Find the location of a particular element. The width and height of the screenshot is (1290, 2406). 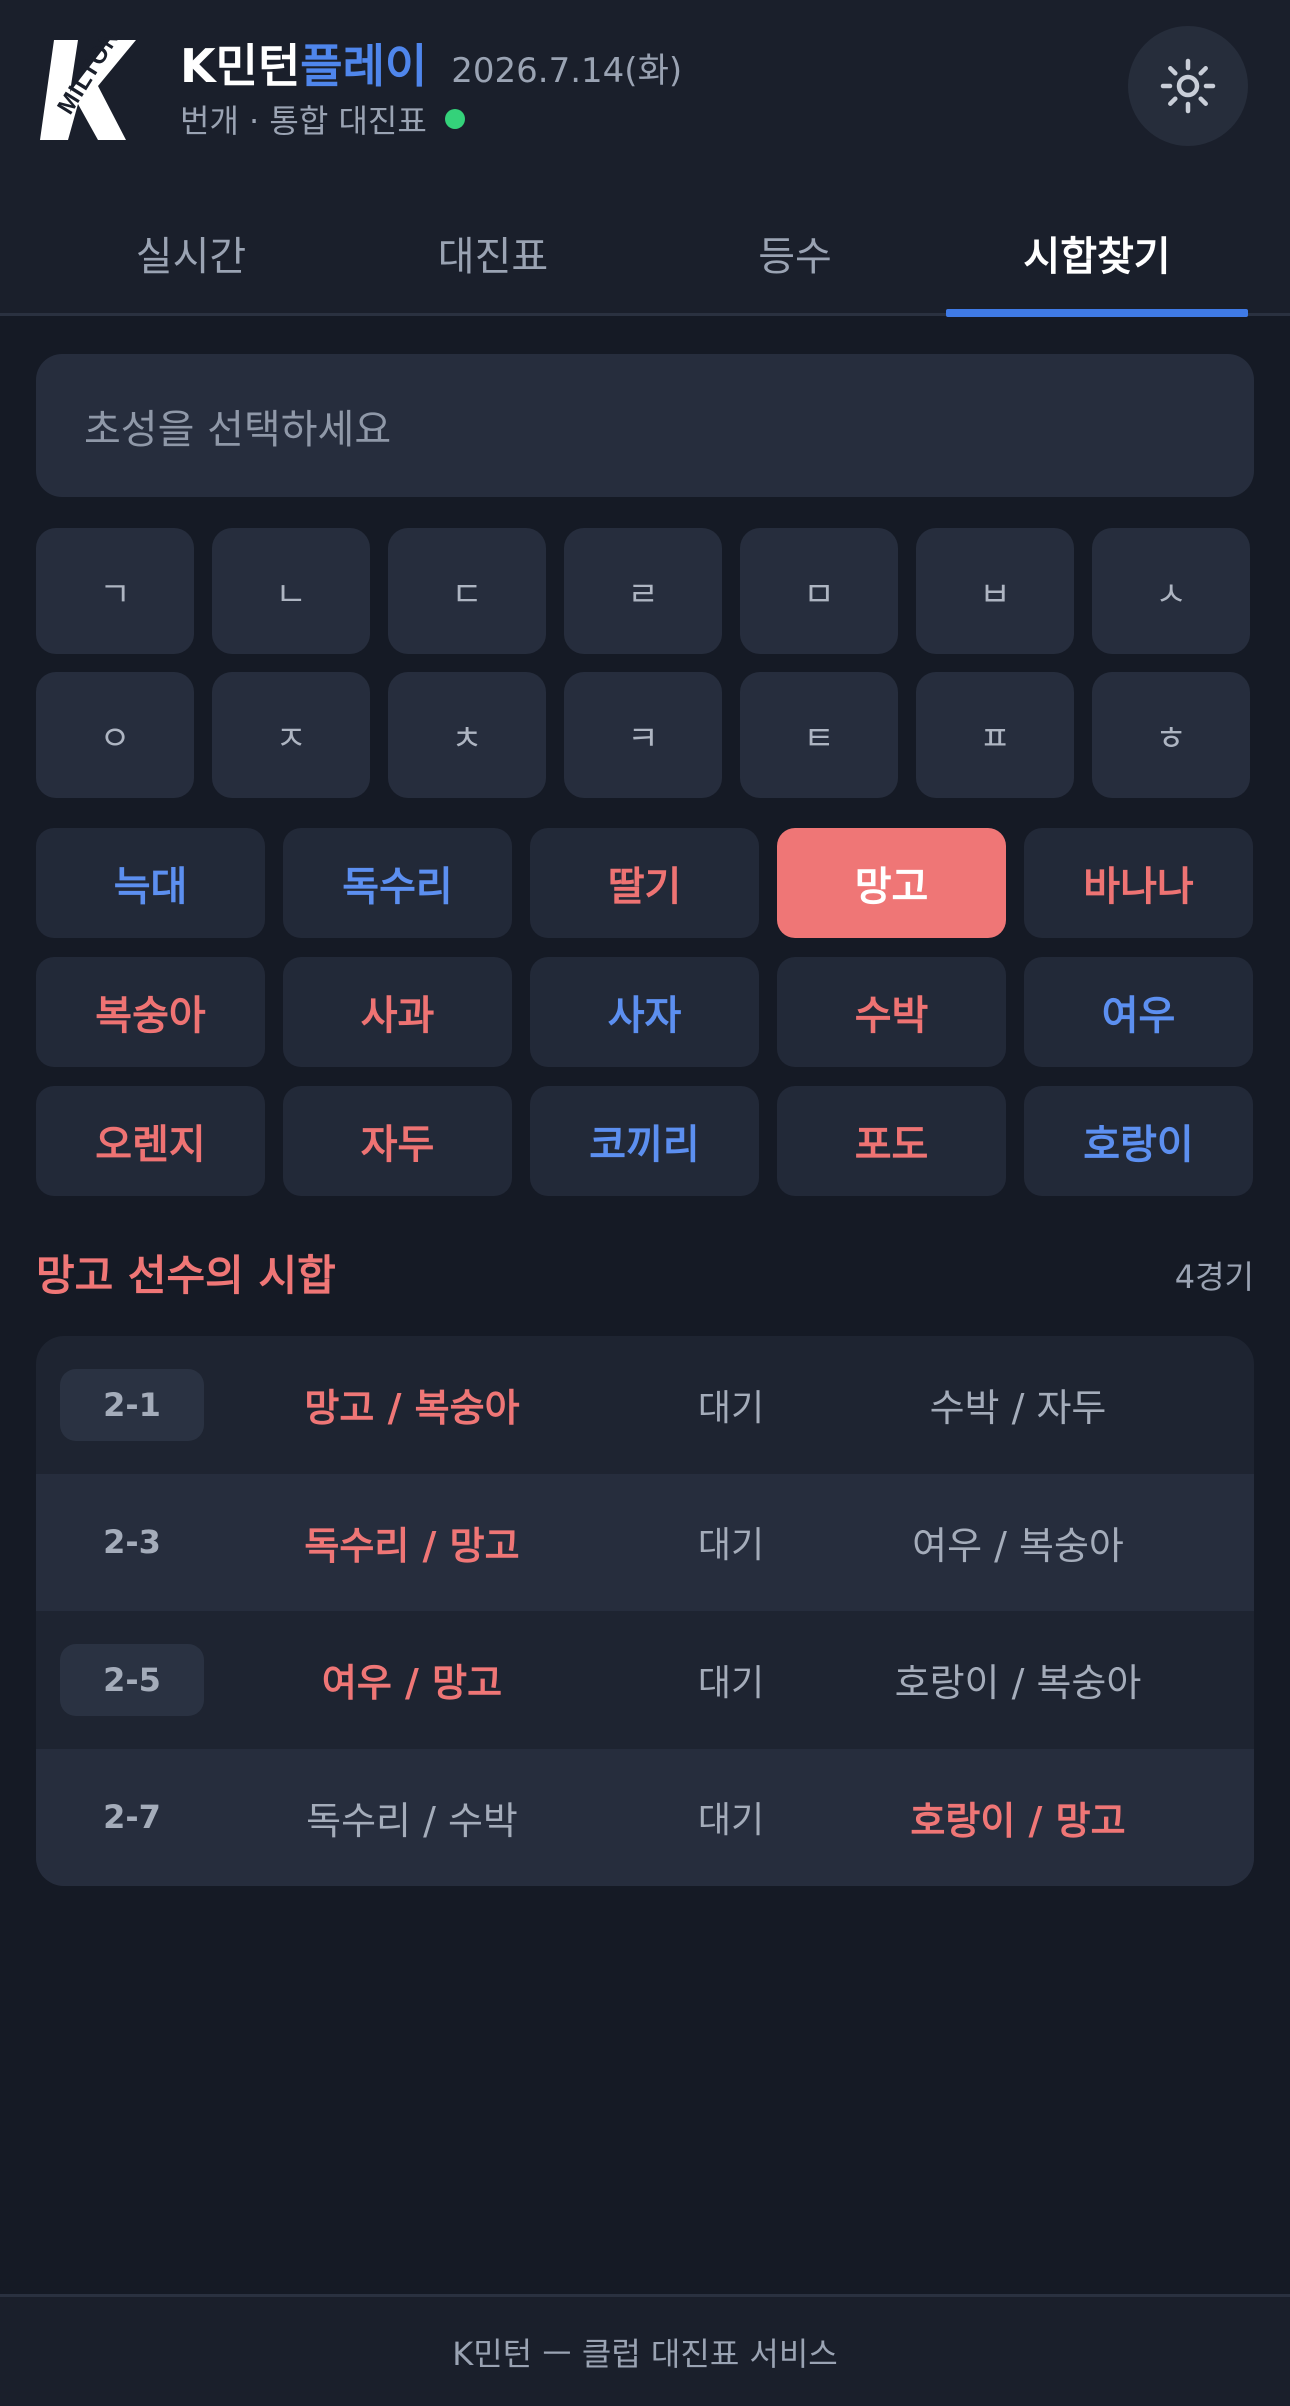

header: MILTON K민턴 플레이 2026.7.14(화) 번개 · 통합 대진표 is located at coordinates (645, 158).